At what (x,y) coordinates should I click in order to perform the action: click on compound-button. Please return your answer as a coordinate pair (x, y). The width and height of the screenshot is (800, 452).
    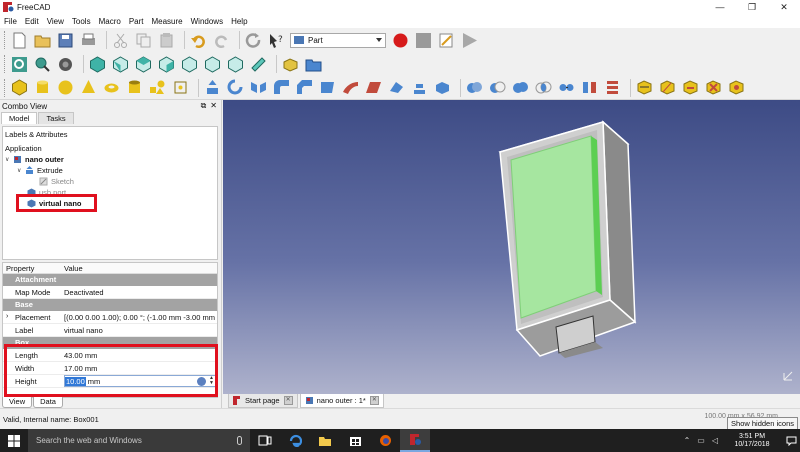
    Looking at the image, I should click on (612, 87).